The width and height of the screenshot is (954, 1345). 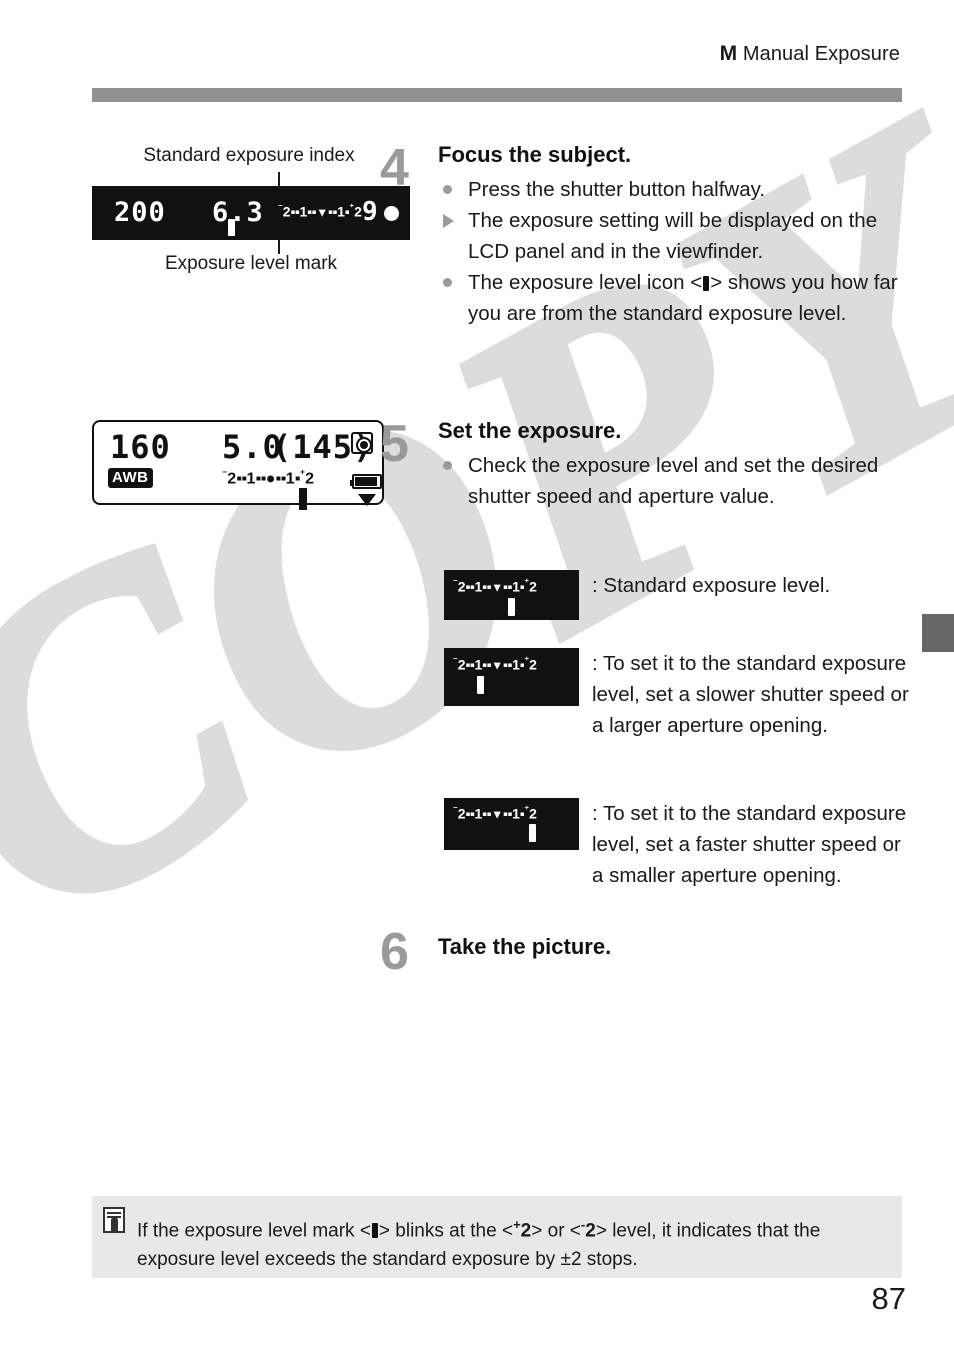 What do you see at coordinates (888, 1298) in the screenshot?
I see `page-number: 87` at bounding box center [888, 1298].